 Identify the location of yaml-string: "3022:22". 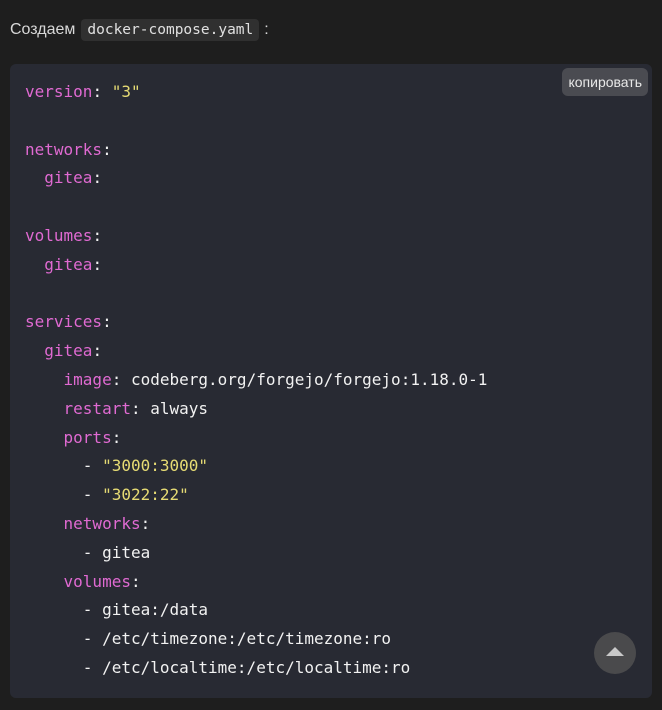
(145, 495).